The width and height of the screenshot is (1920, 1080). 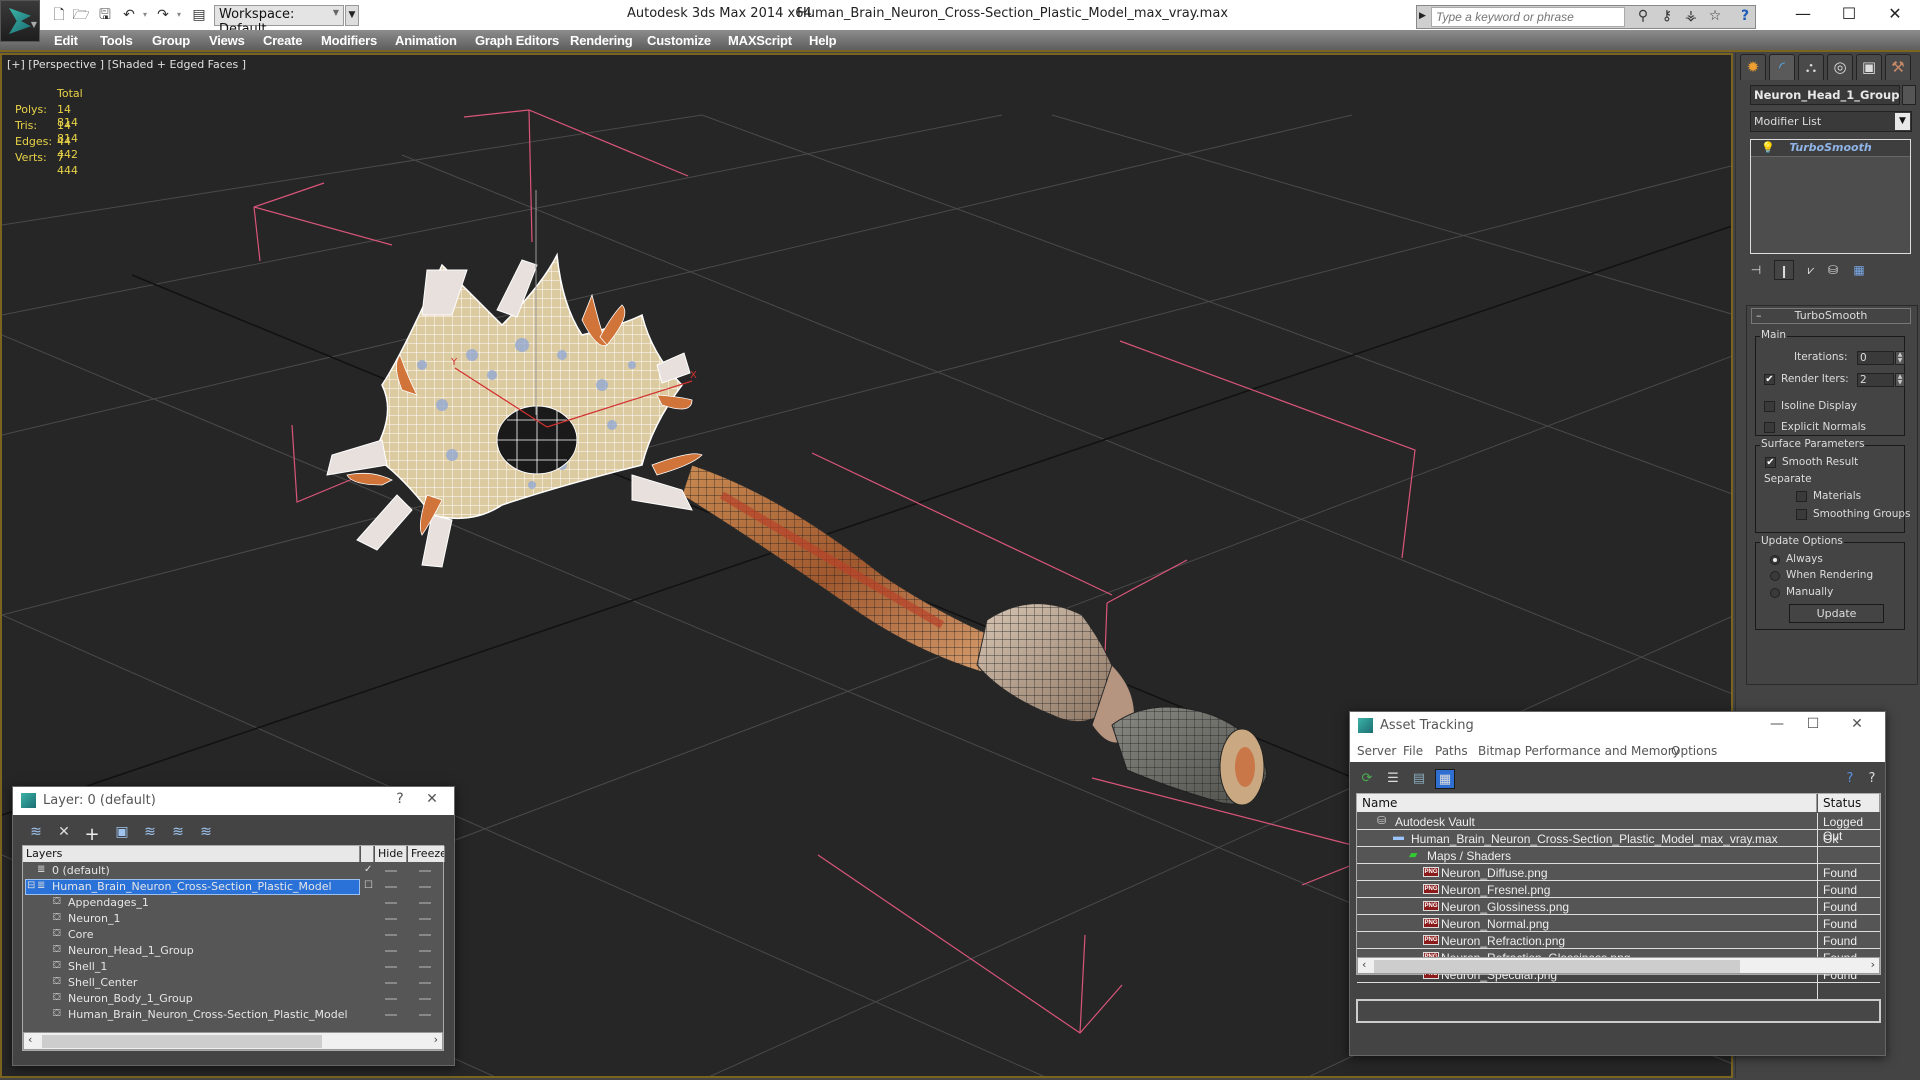 I want to click on asset-row: PNG Neuron_Glossiness.png Found, so click(x=1618, y=906).